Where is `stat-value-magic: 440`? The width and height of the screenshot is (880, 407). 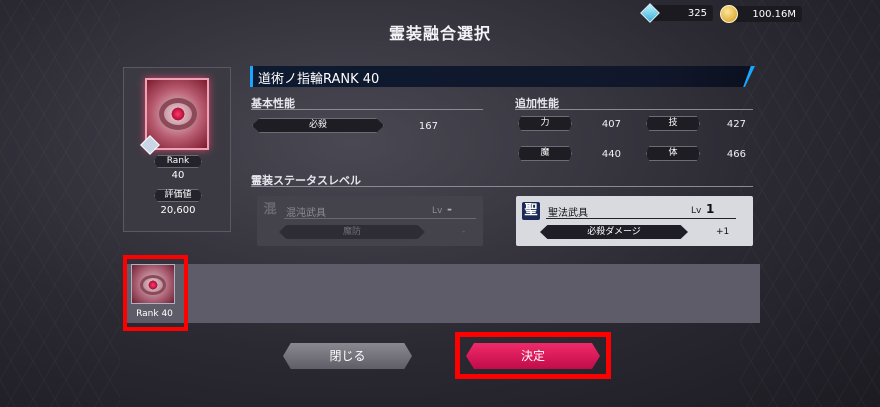 stat-value-magic: 440 is located at coordinates (611, 154).